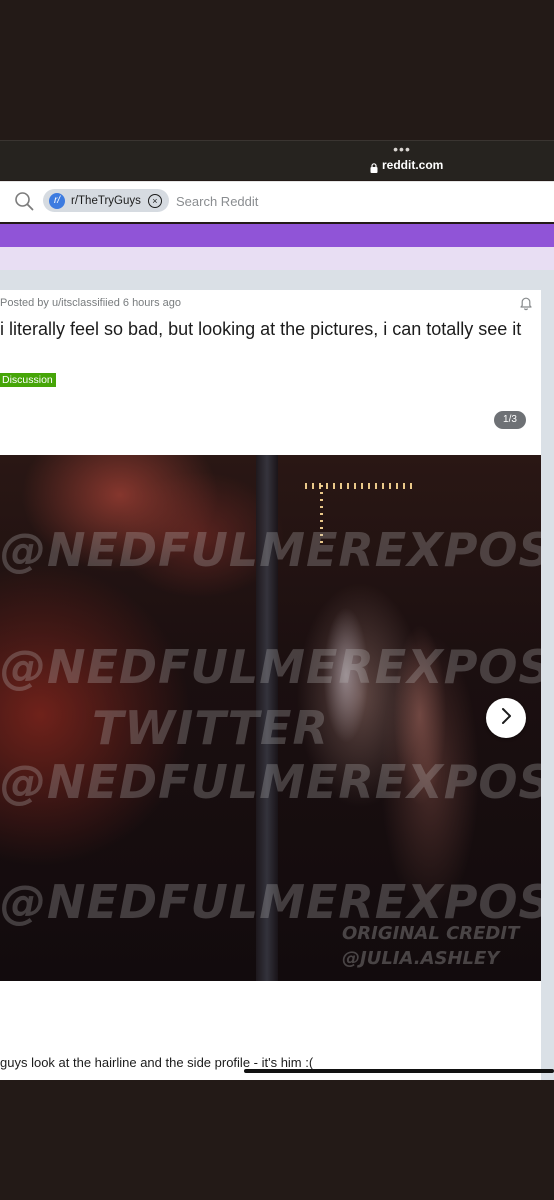  What do you see at coordinates (413, 165) in the screenshot?
I see `url-text: reddit.com` at bounding box center [413, 165].